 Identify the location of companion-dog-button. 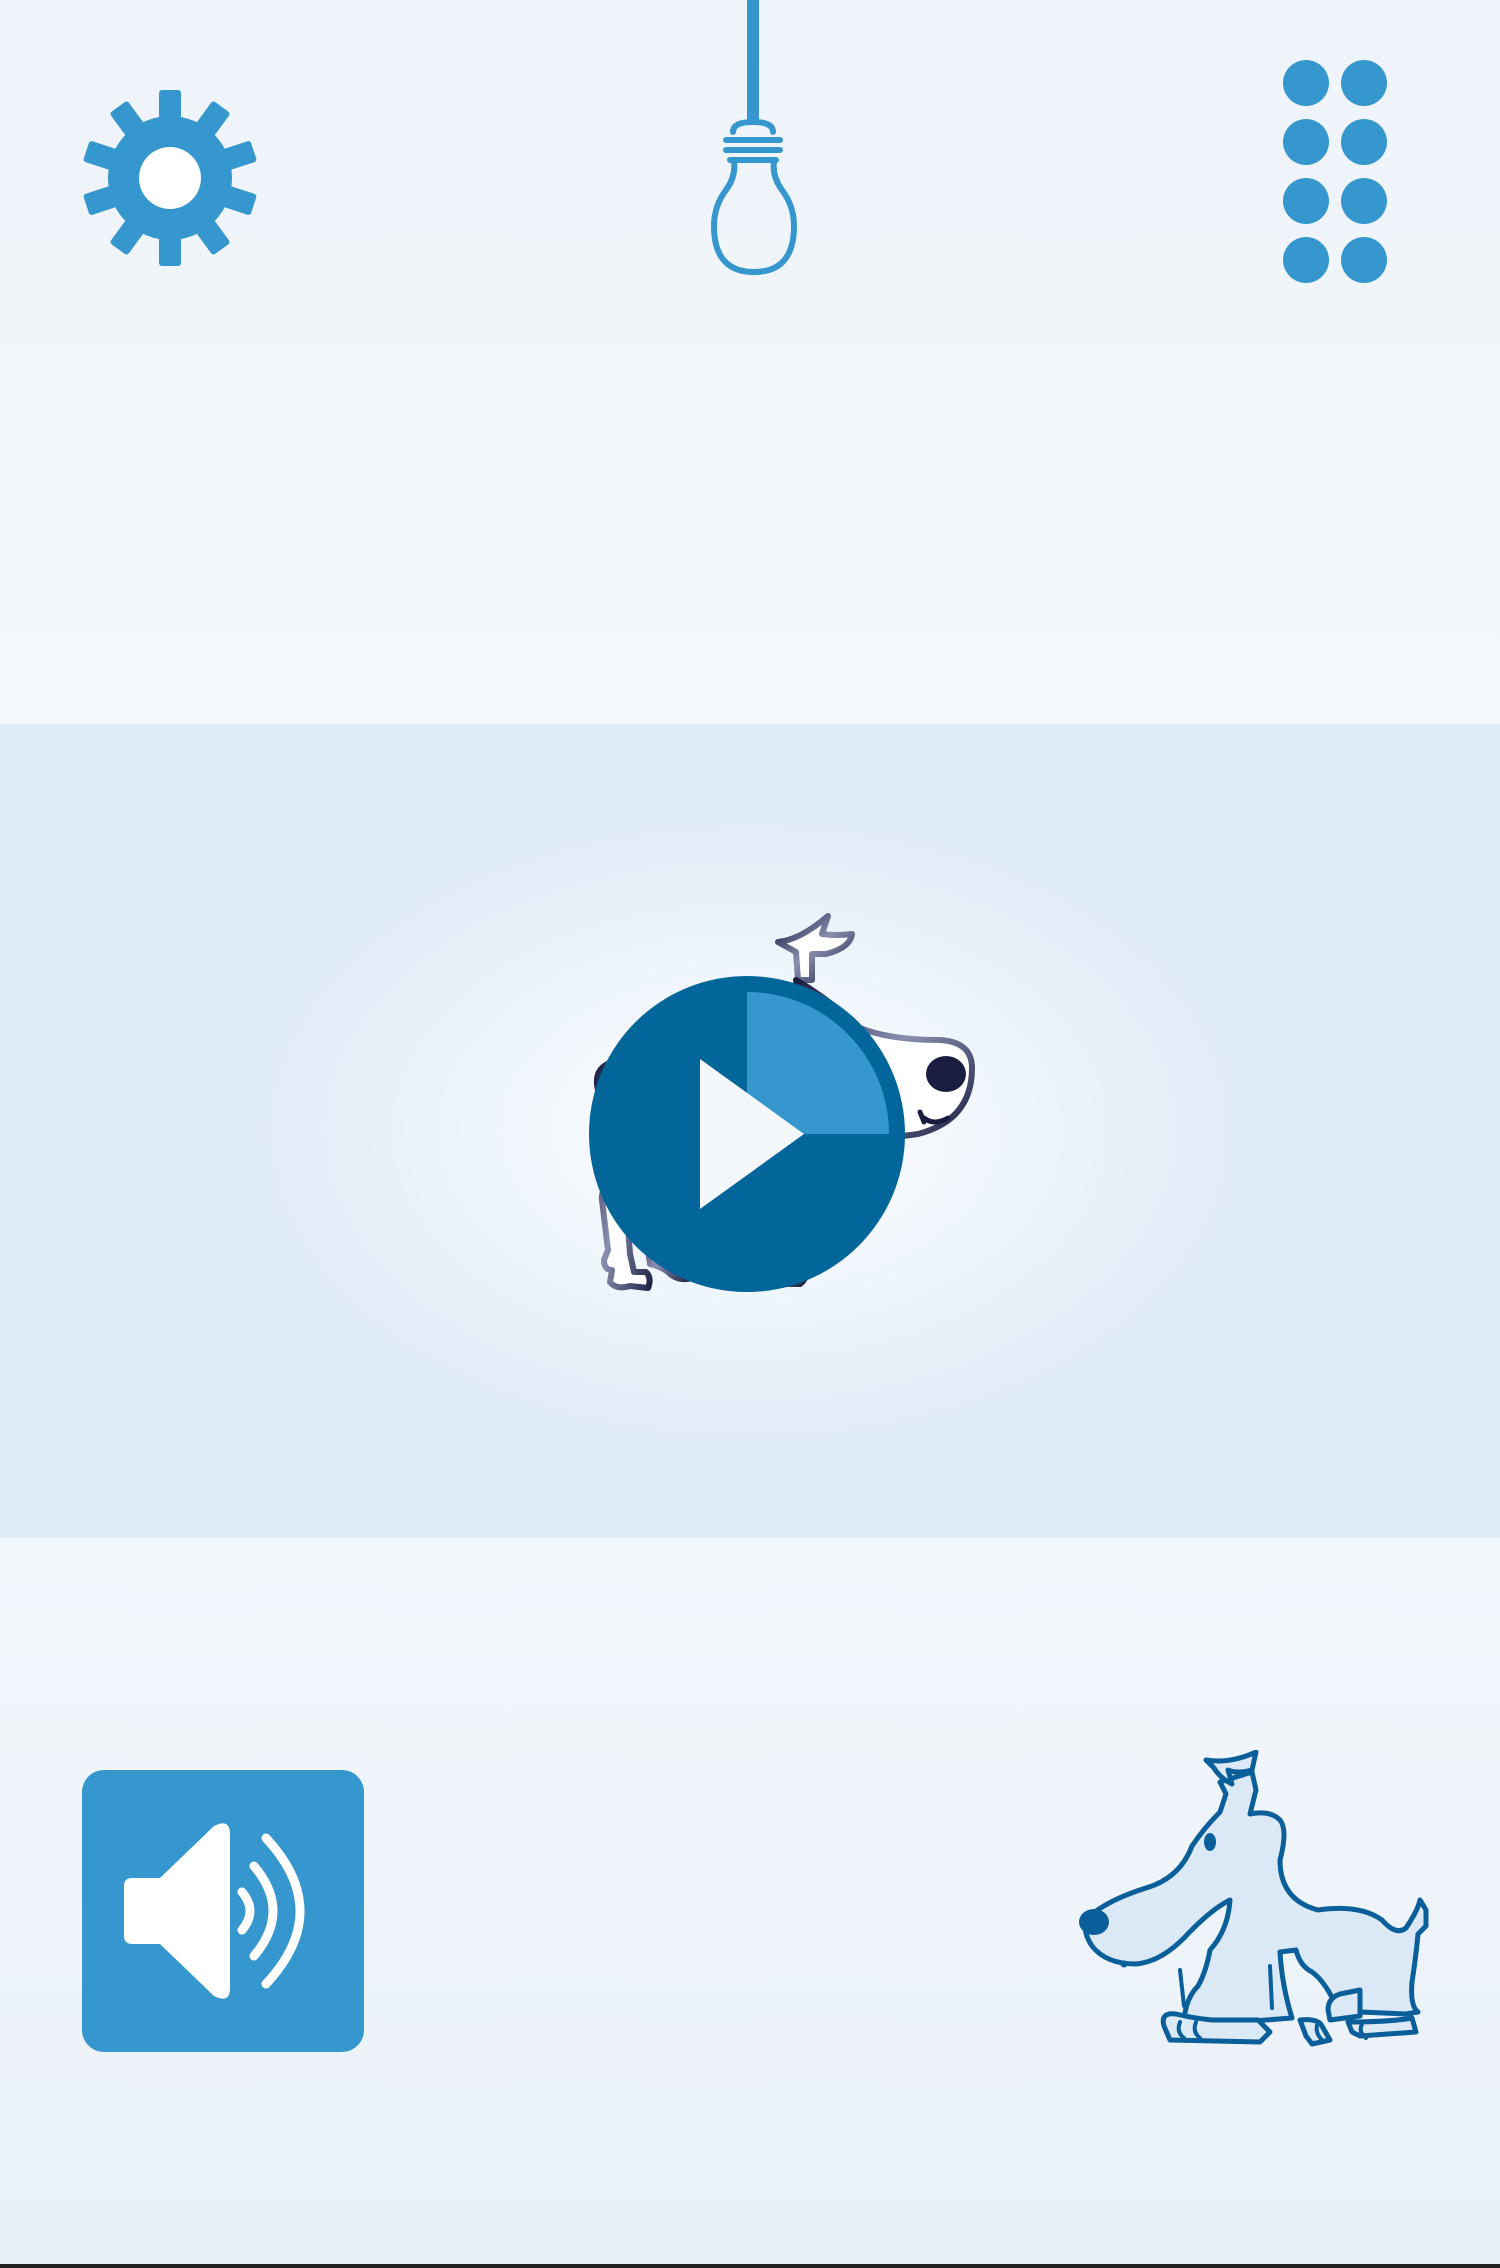
(1250, 1914).